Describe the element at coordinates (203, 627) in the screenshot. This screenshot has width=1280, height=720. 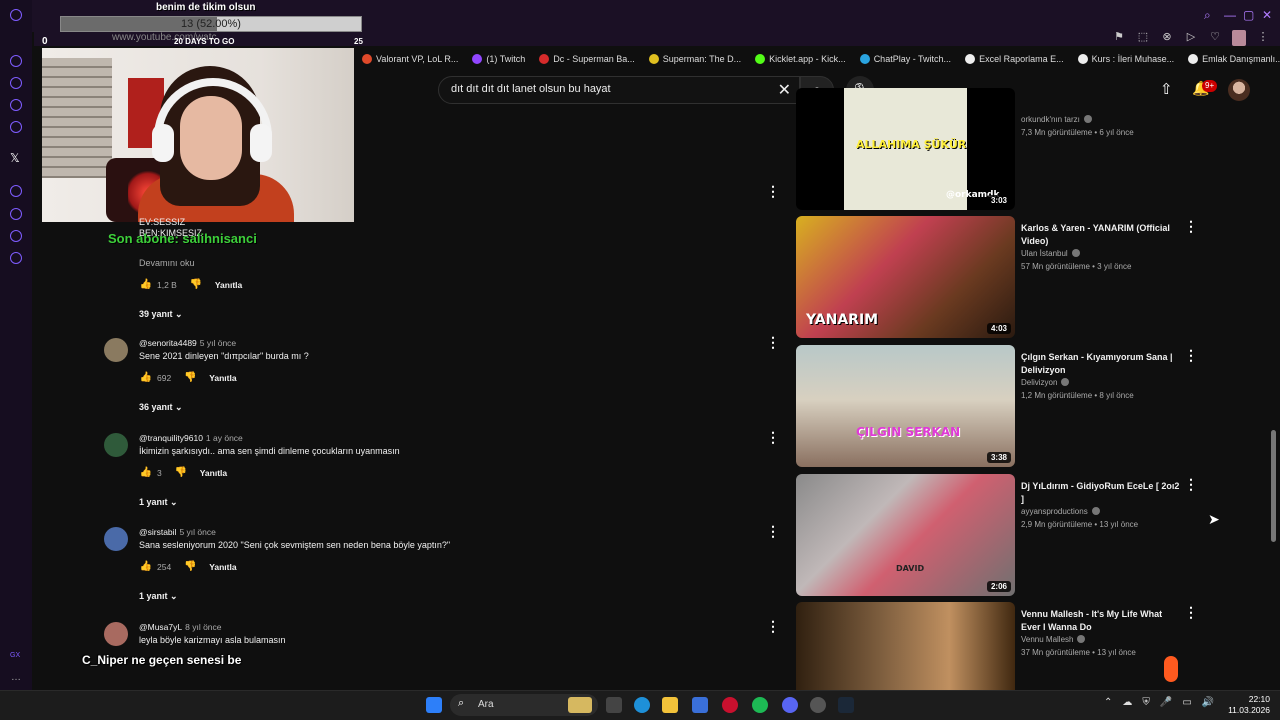
I see `comment-time: 8 yıl önce` at that location.